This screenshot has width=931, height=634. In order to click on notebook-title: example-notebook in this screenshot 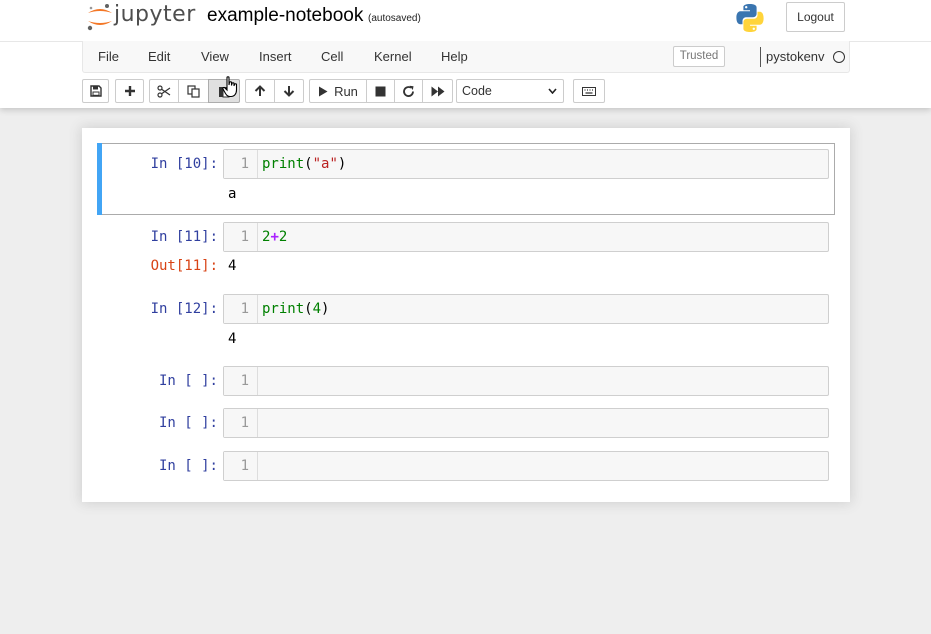, I will do `click(285, 16)`.